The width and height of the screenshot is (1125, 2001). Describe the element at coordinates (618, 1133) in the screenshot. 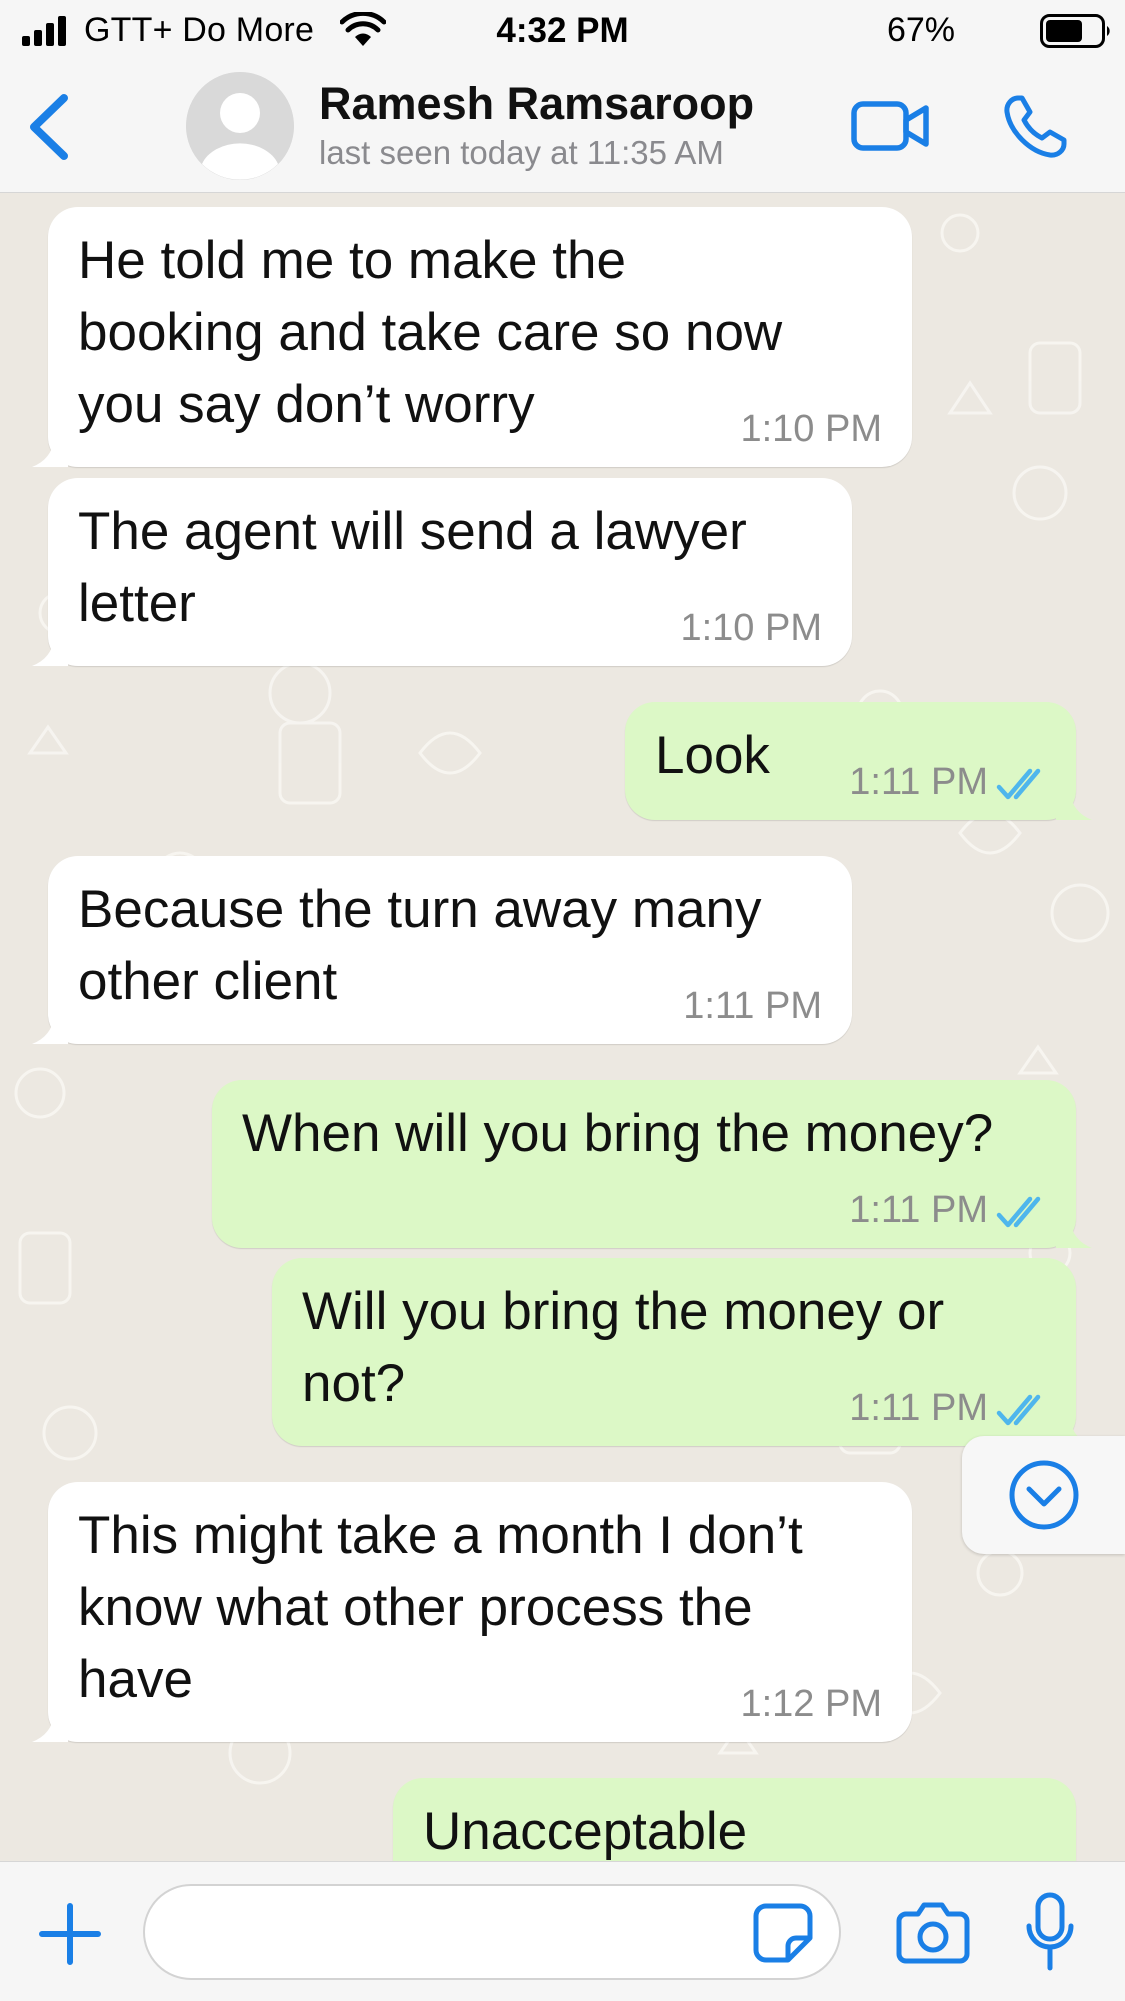

I see `message-text: When will you bring the money?` at that location.